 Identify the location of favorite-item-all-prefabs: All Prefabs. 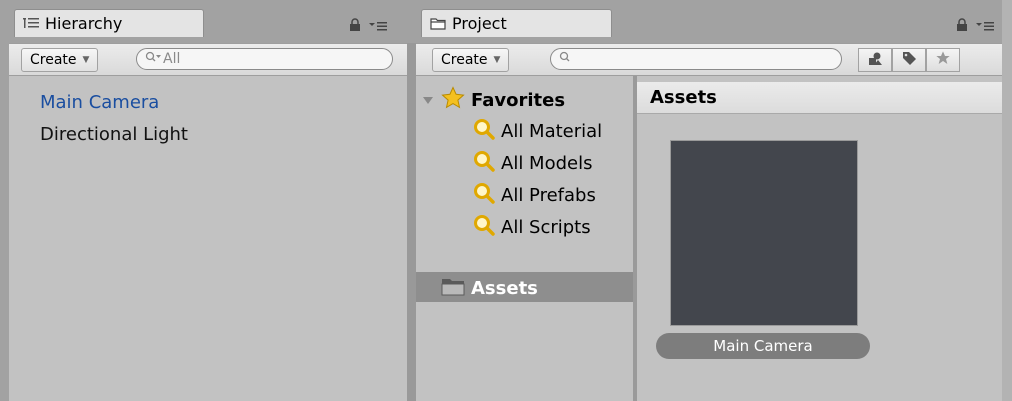
(534, 195).